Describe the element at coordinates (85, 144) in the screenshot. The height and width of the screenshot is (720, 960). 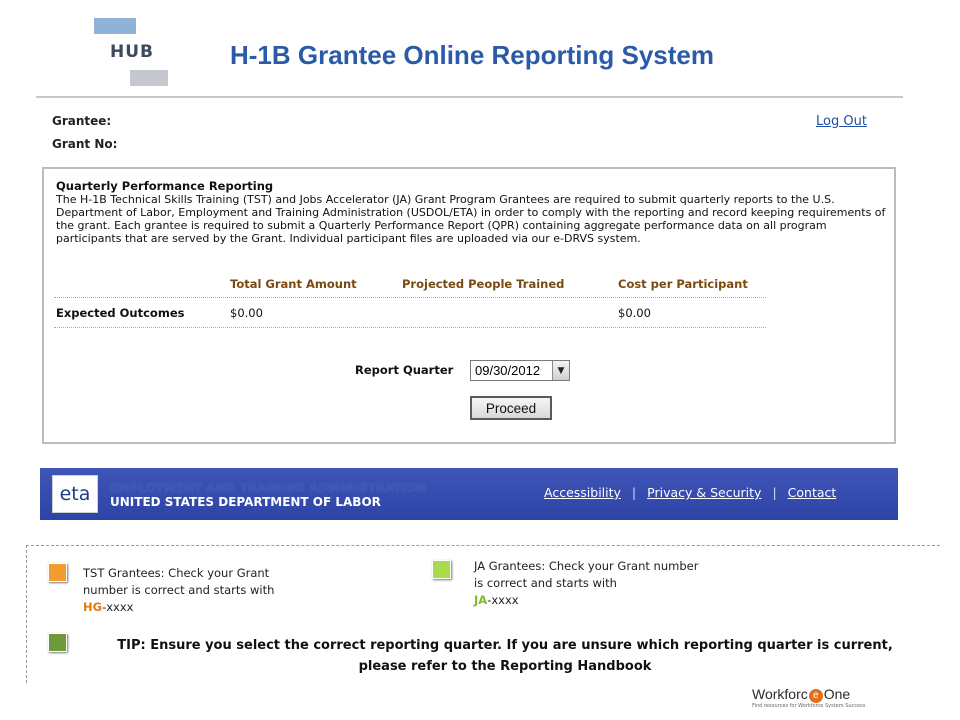
I see `grant-no-label: Grant No:` at that location.